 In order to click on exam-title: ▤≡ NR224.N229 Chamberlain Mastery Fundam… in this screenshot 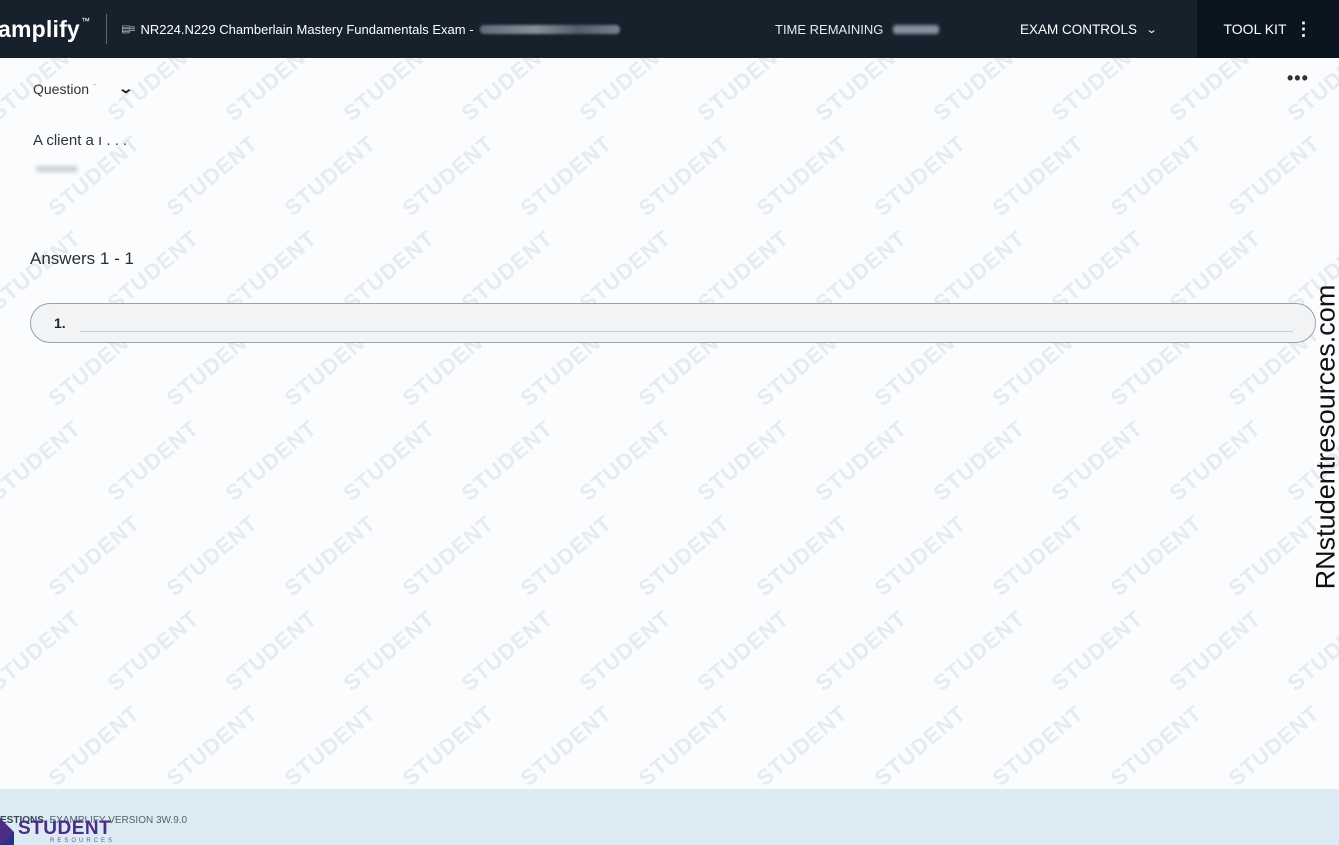, I will do `click(370, 29)`.